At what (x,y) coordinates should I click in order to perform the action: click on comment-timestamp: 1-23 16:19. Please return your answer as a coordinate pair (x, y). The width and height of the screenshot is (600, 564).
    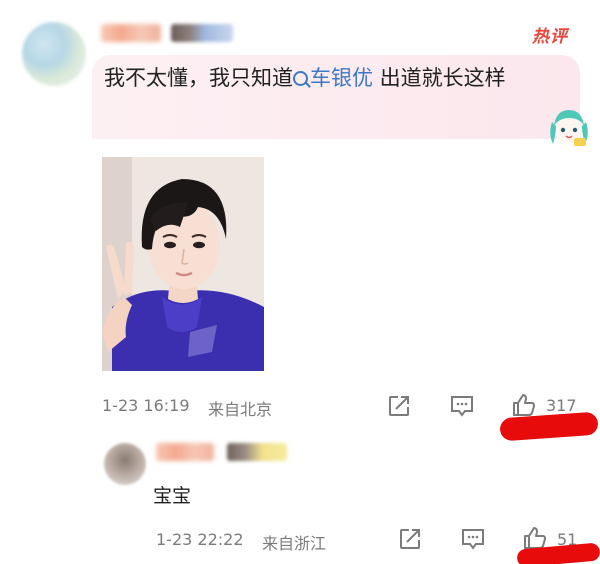
    Looking at the image, I should click on (146, 405).